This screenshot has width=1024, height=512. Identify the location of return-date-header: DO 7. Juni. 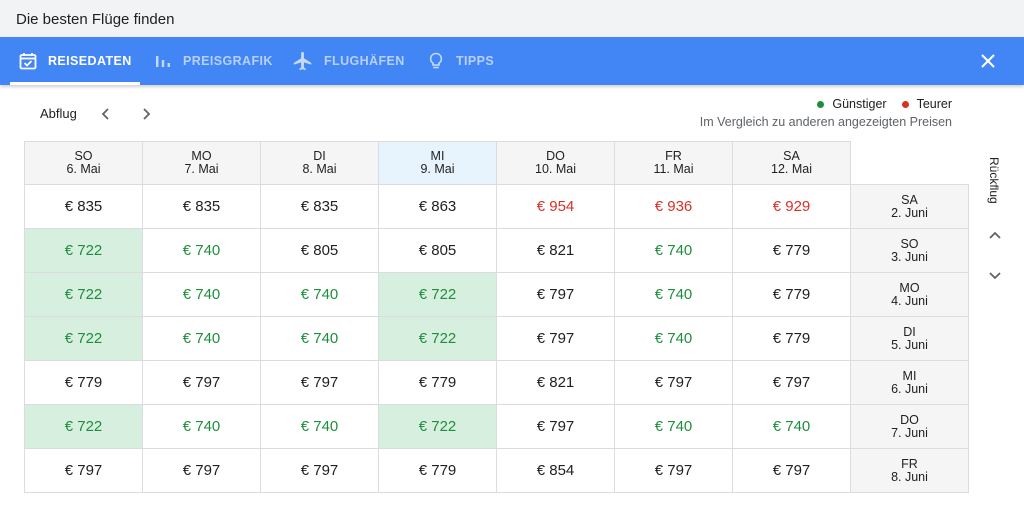
(909, 426).